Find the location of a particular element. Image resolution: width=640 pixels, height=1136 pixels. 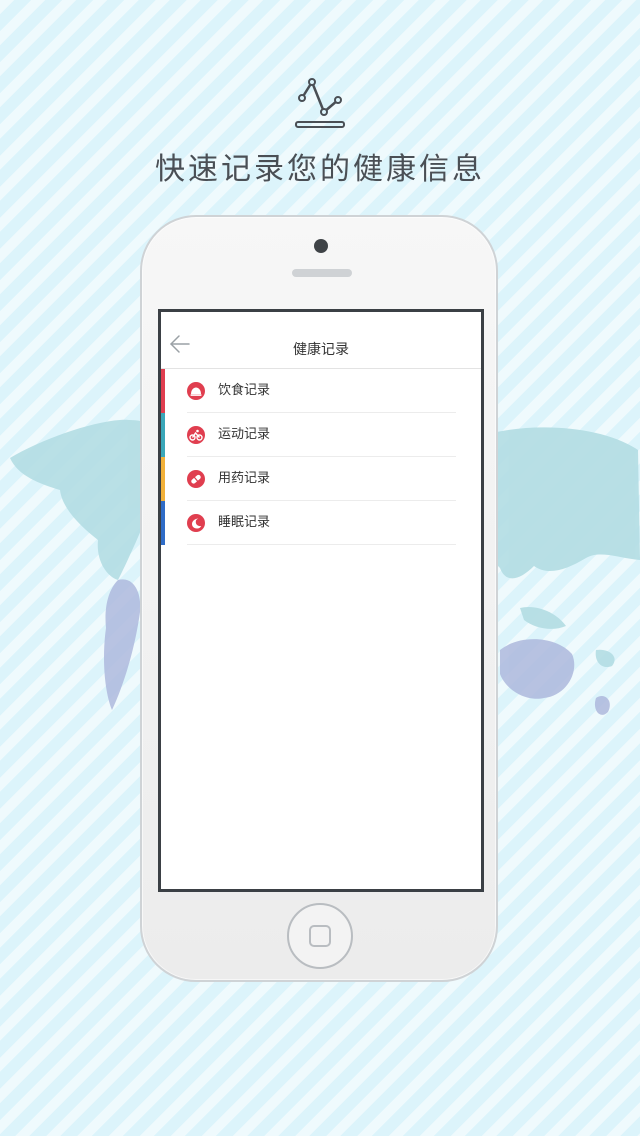

pill-icon is located at coordinates (196, 479).